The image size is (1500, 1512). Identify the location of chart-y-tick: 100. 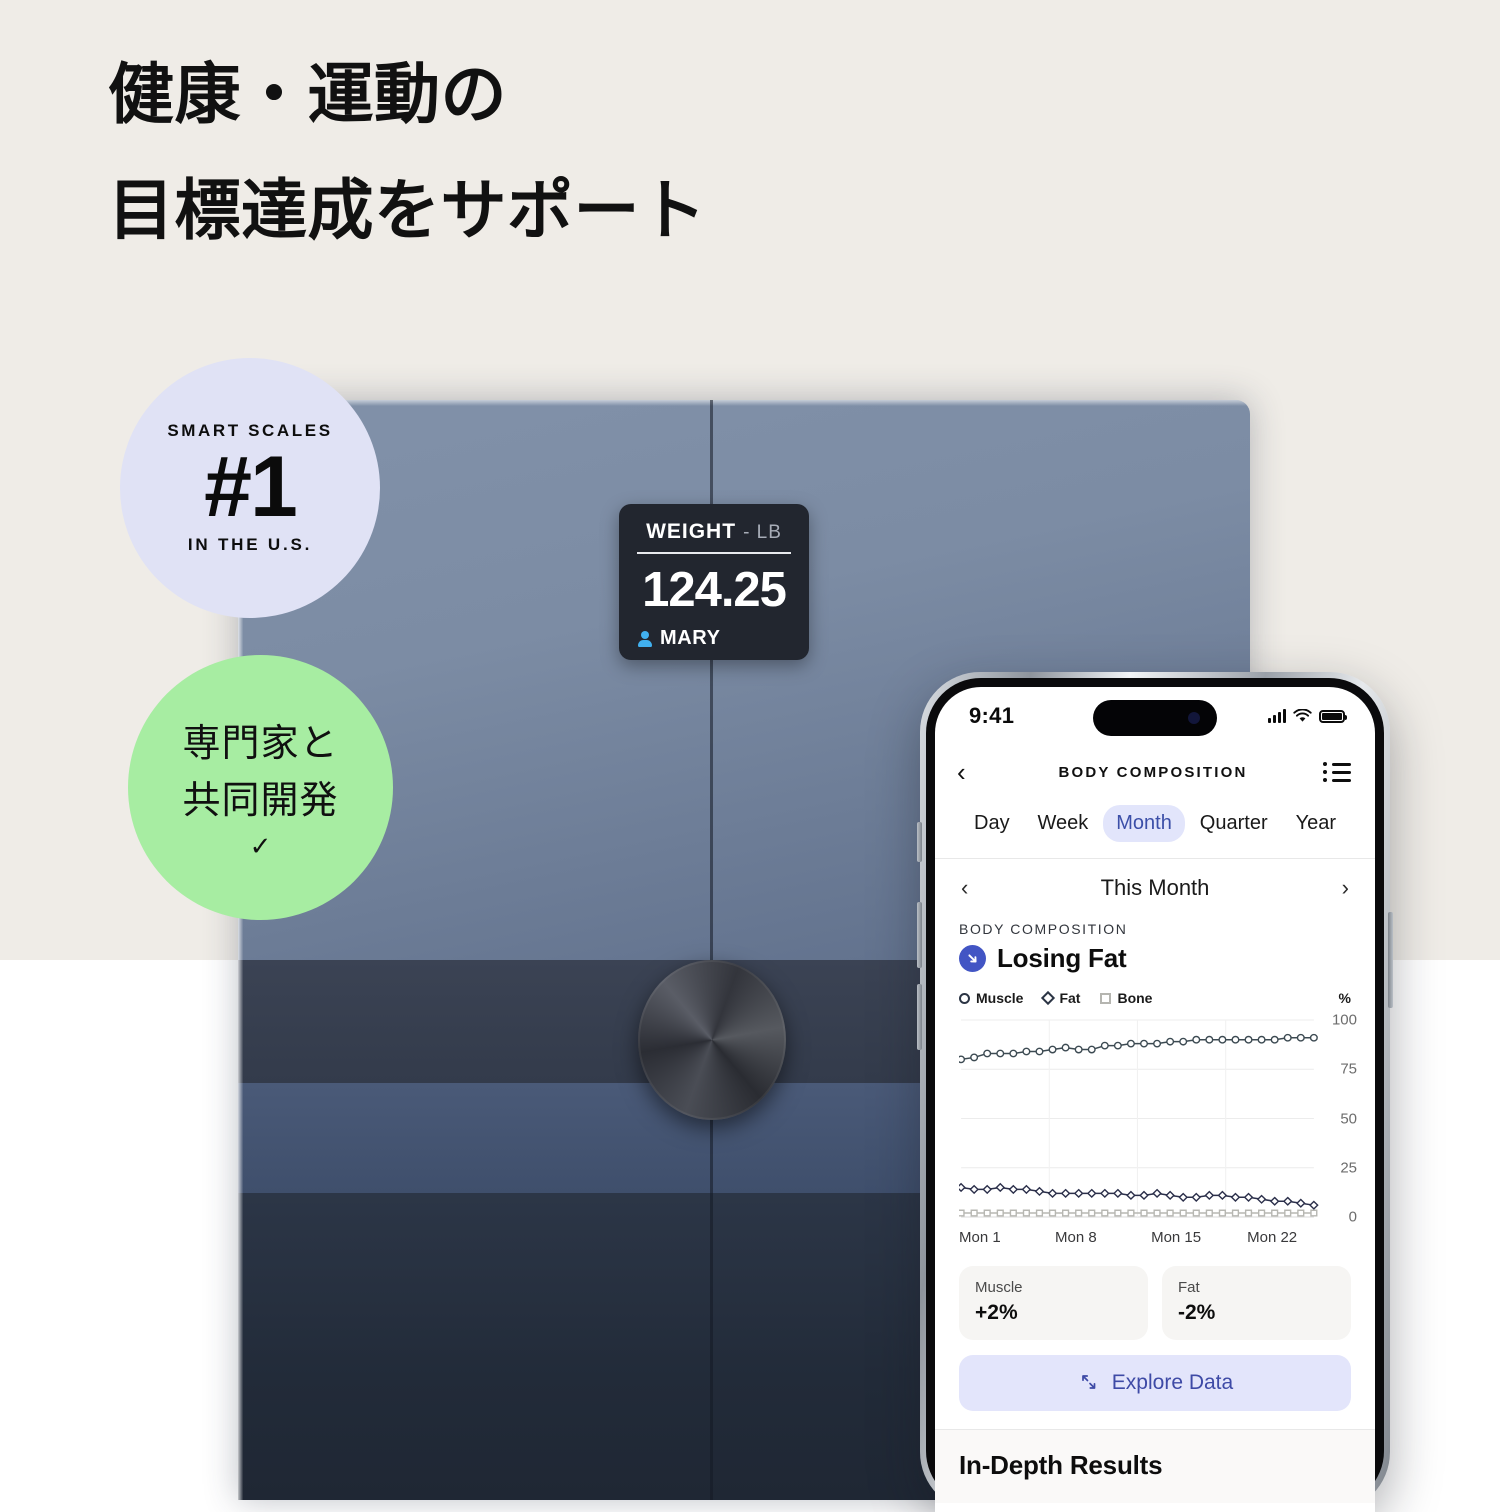
(1344, 1020).